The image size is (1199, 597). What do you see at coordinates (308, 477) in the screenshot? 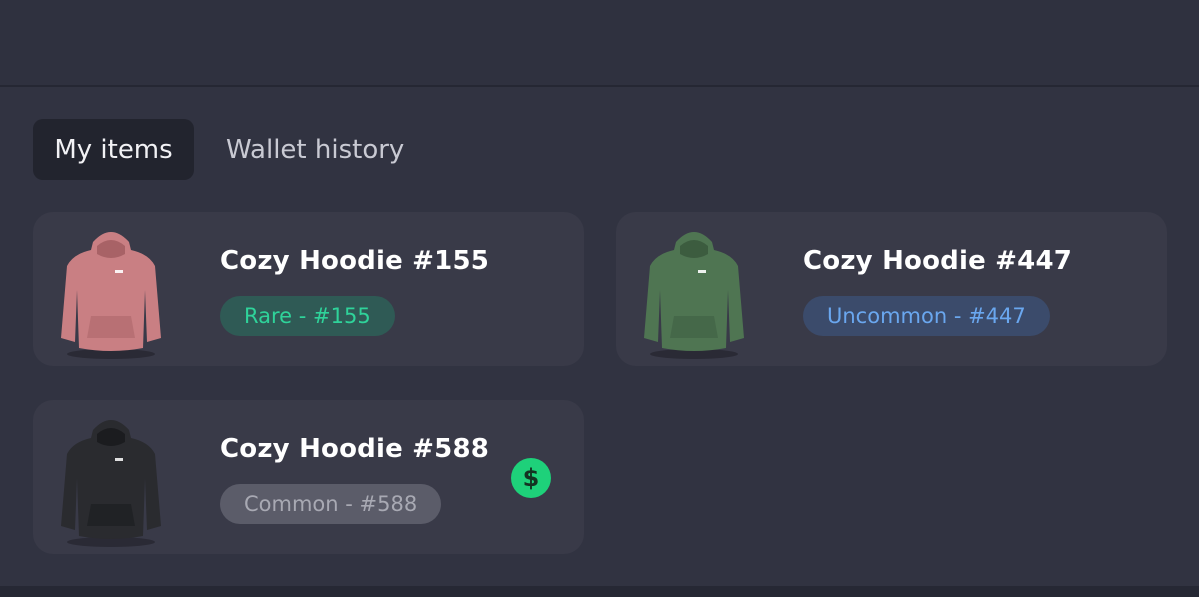
I see `item-card: Cozy Hoodie #588 Common - #588 $` at bounding box center [308, 477].